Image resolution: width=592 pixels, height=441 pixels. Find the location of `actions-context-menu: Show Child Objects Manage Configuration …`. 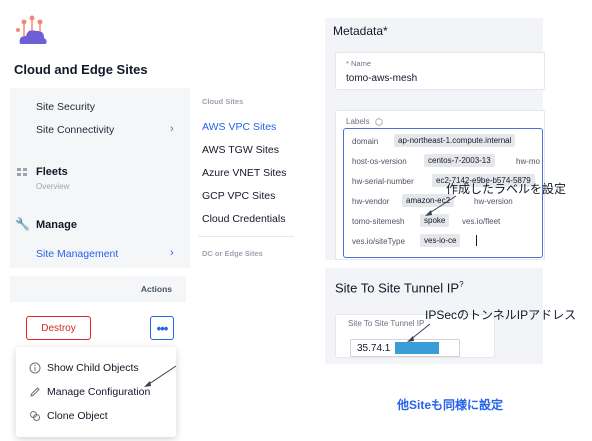

actions-context-menu: Show Child Objects Manage Configuration … is located at coordinates (96, 392).